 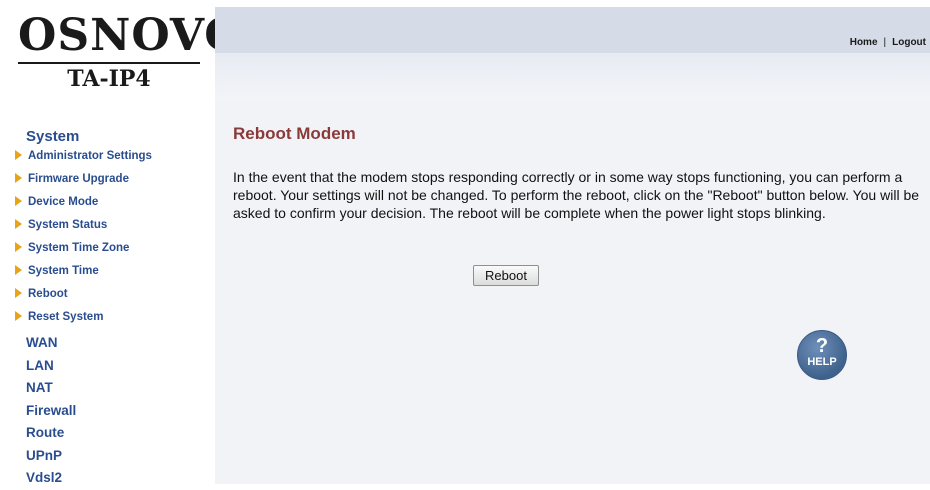 I want to click on help-icon: ? HELP, so click(x=822, y=355).